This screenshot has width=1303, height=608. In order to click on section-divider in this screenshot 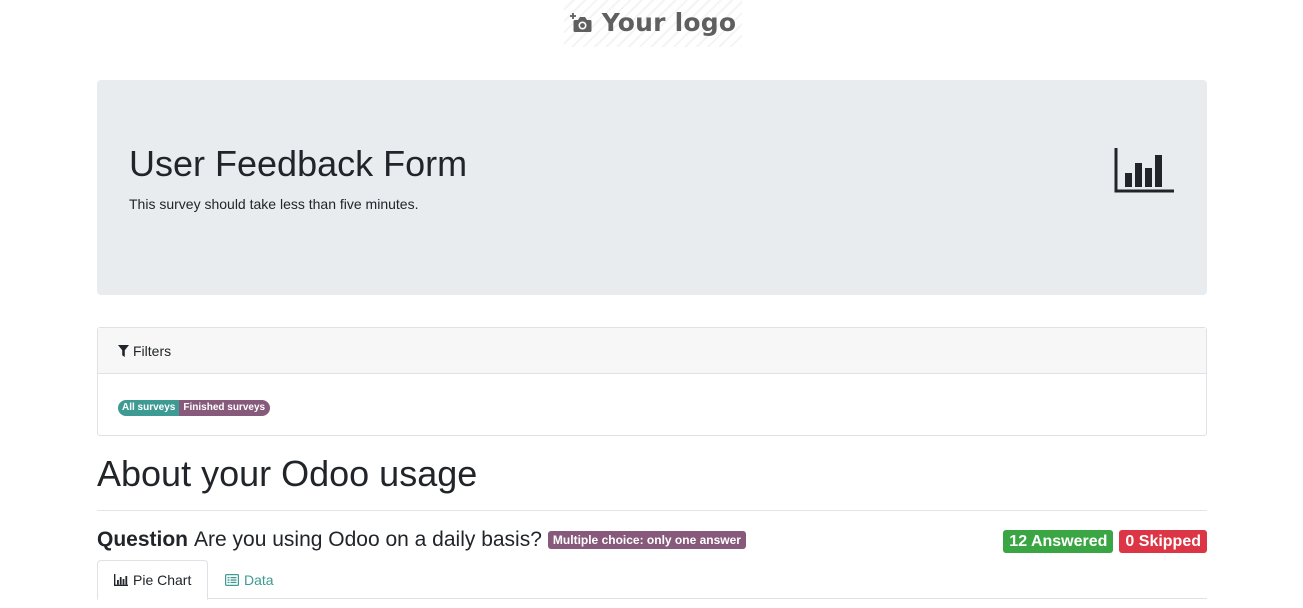, I will do `click(652, 510)`.